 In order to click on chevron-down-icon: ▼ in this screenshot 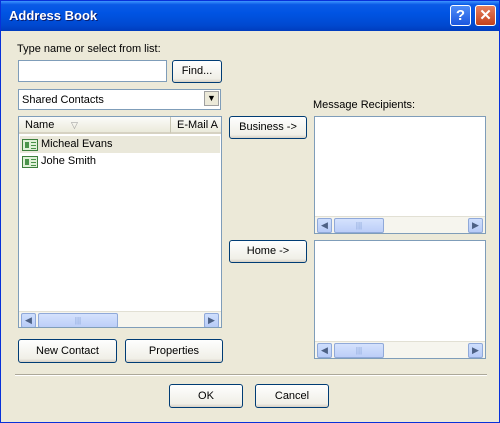, I will do `click(211, 98)`.